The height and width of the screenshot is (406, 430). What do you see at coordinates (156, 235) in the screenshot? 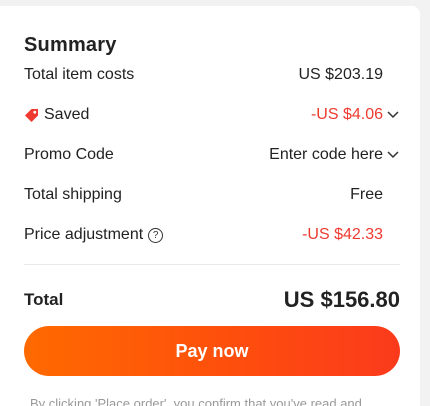
I see `question-icon: ?` at bounding box center [156, 235].